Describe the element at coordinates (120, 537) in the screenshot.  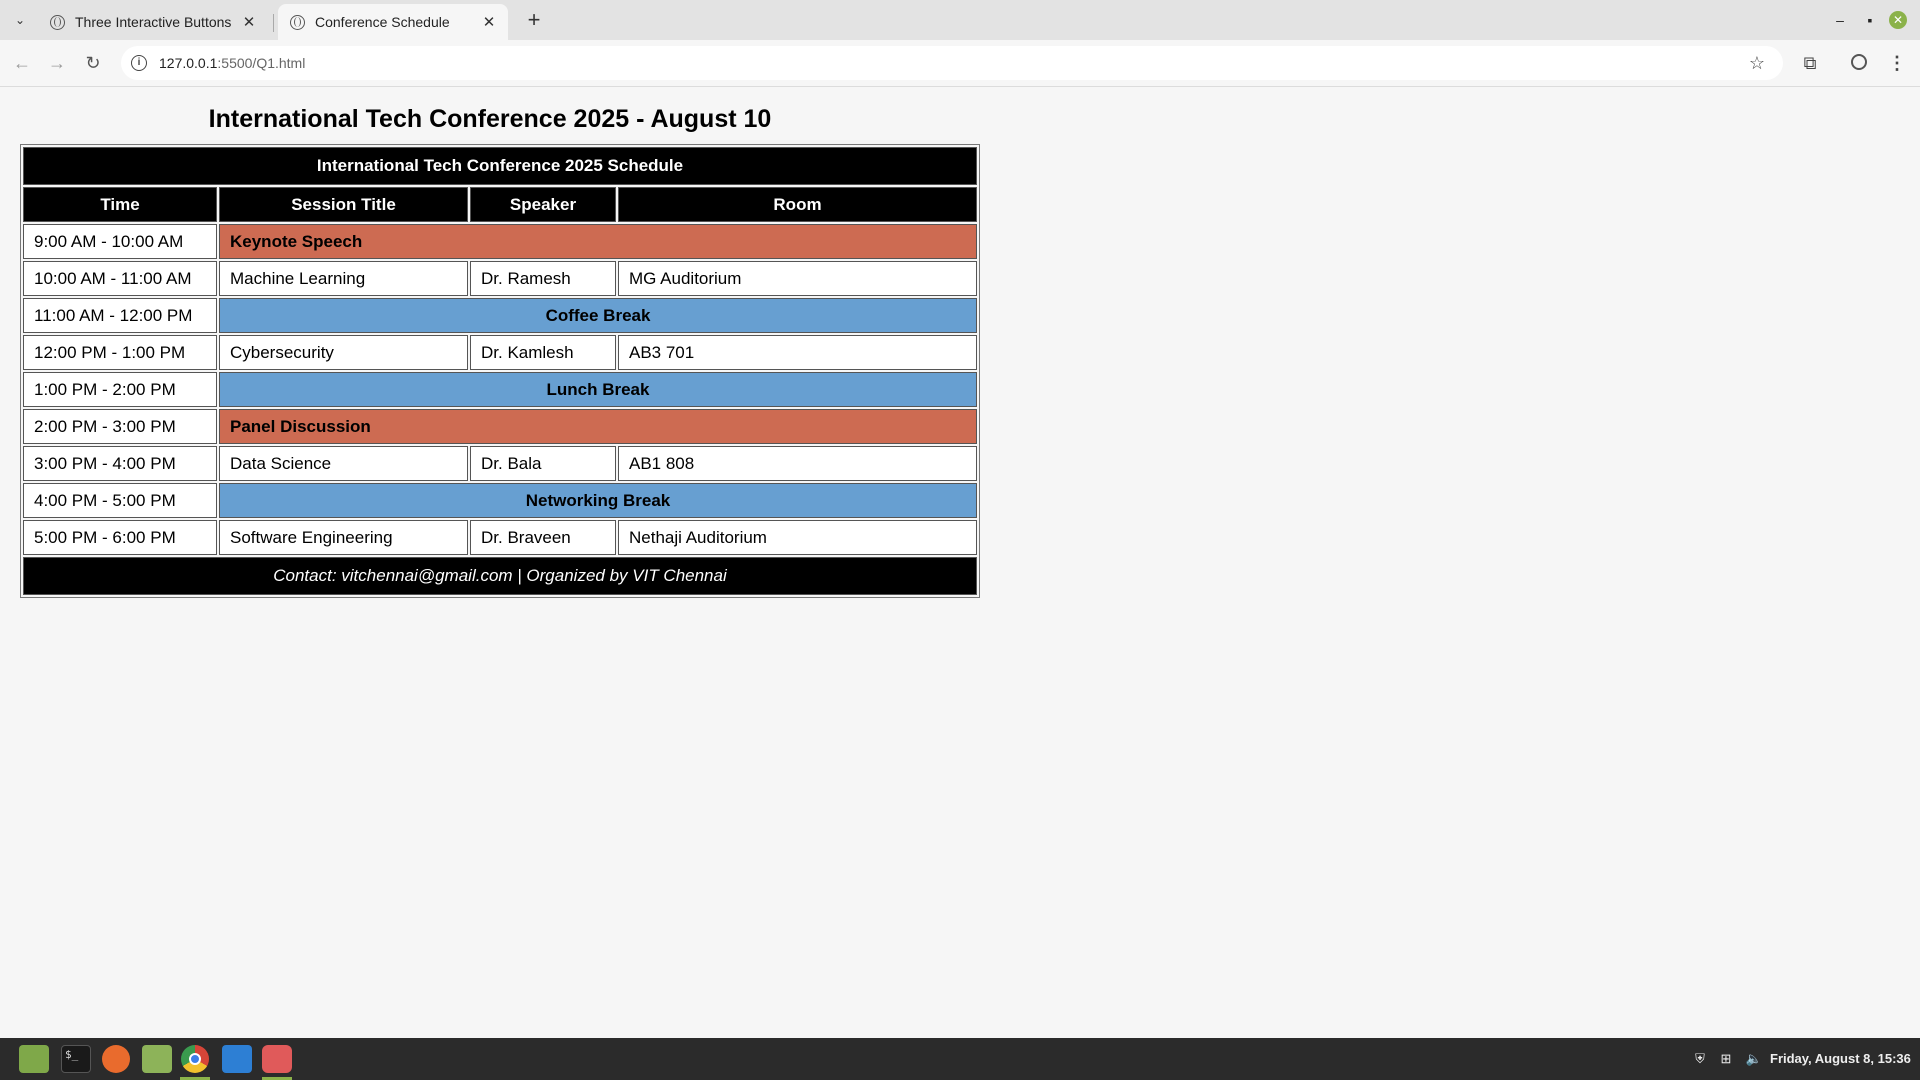
I see `time-cell: 5:00 PM - 6:00 PM` at that location.